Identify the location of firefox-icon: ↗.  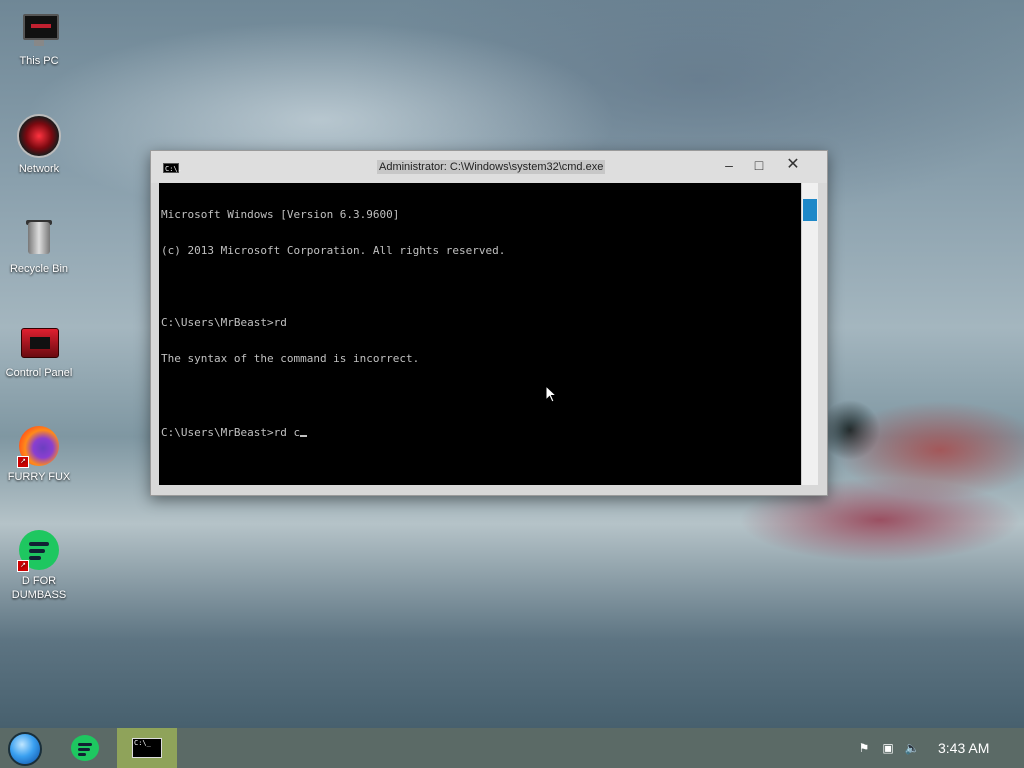
(38, 447).